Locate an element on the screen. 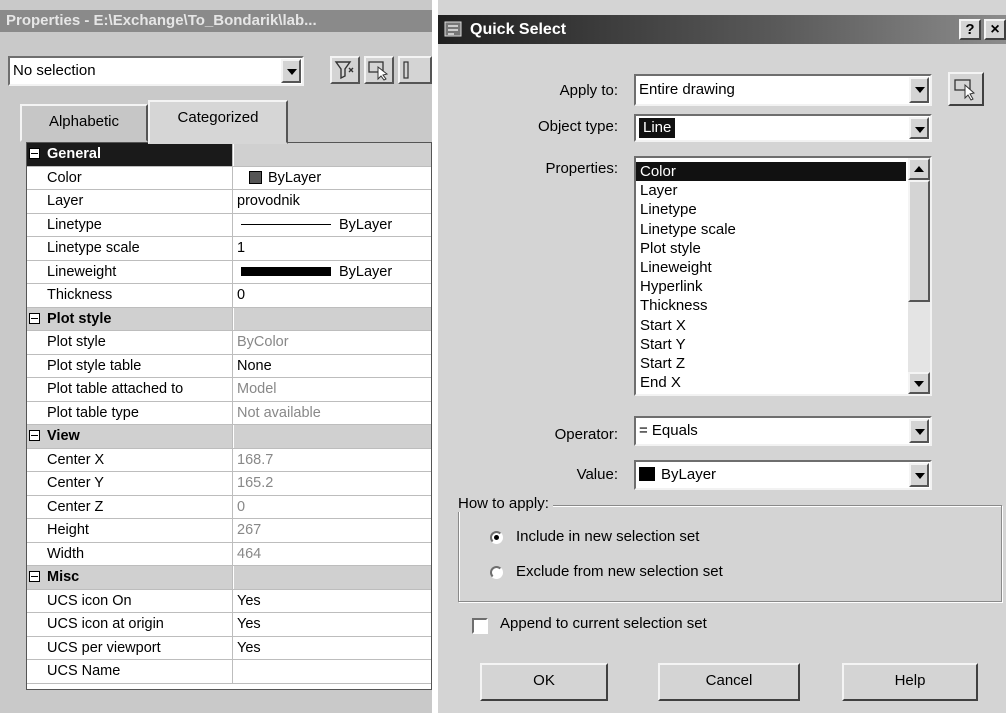 The image size is (1006, 713). property-value: Model is located at coordinates (332, 389).